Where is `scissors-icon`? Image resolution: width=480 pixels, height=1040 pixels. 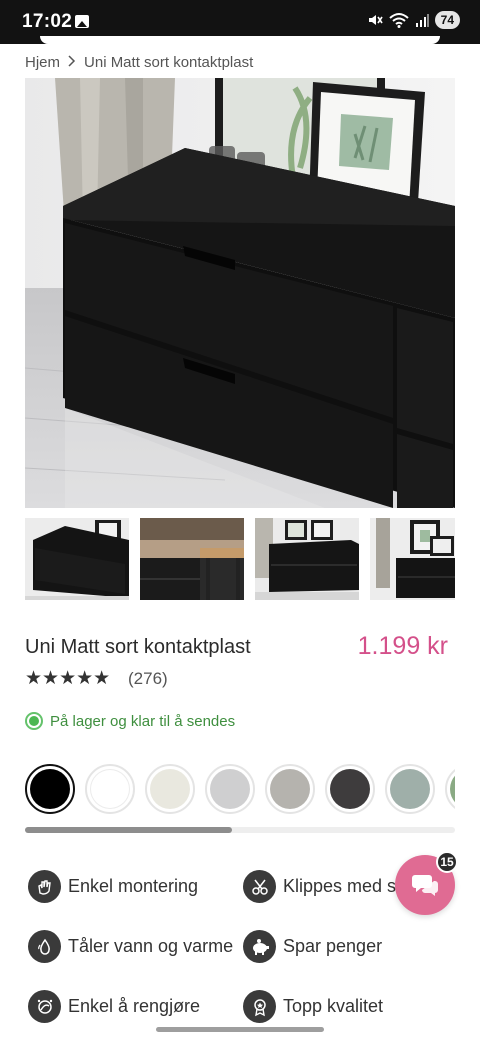 scissors-icon is located at coordinates (259, 886).